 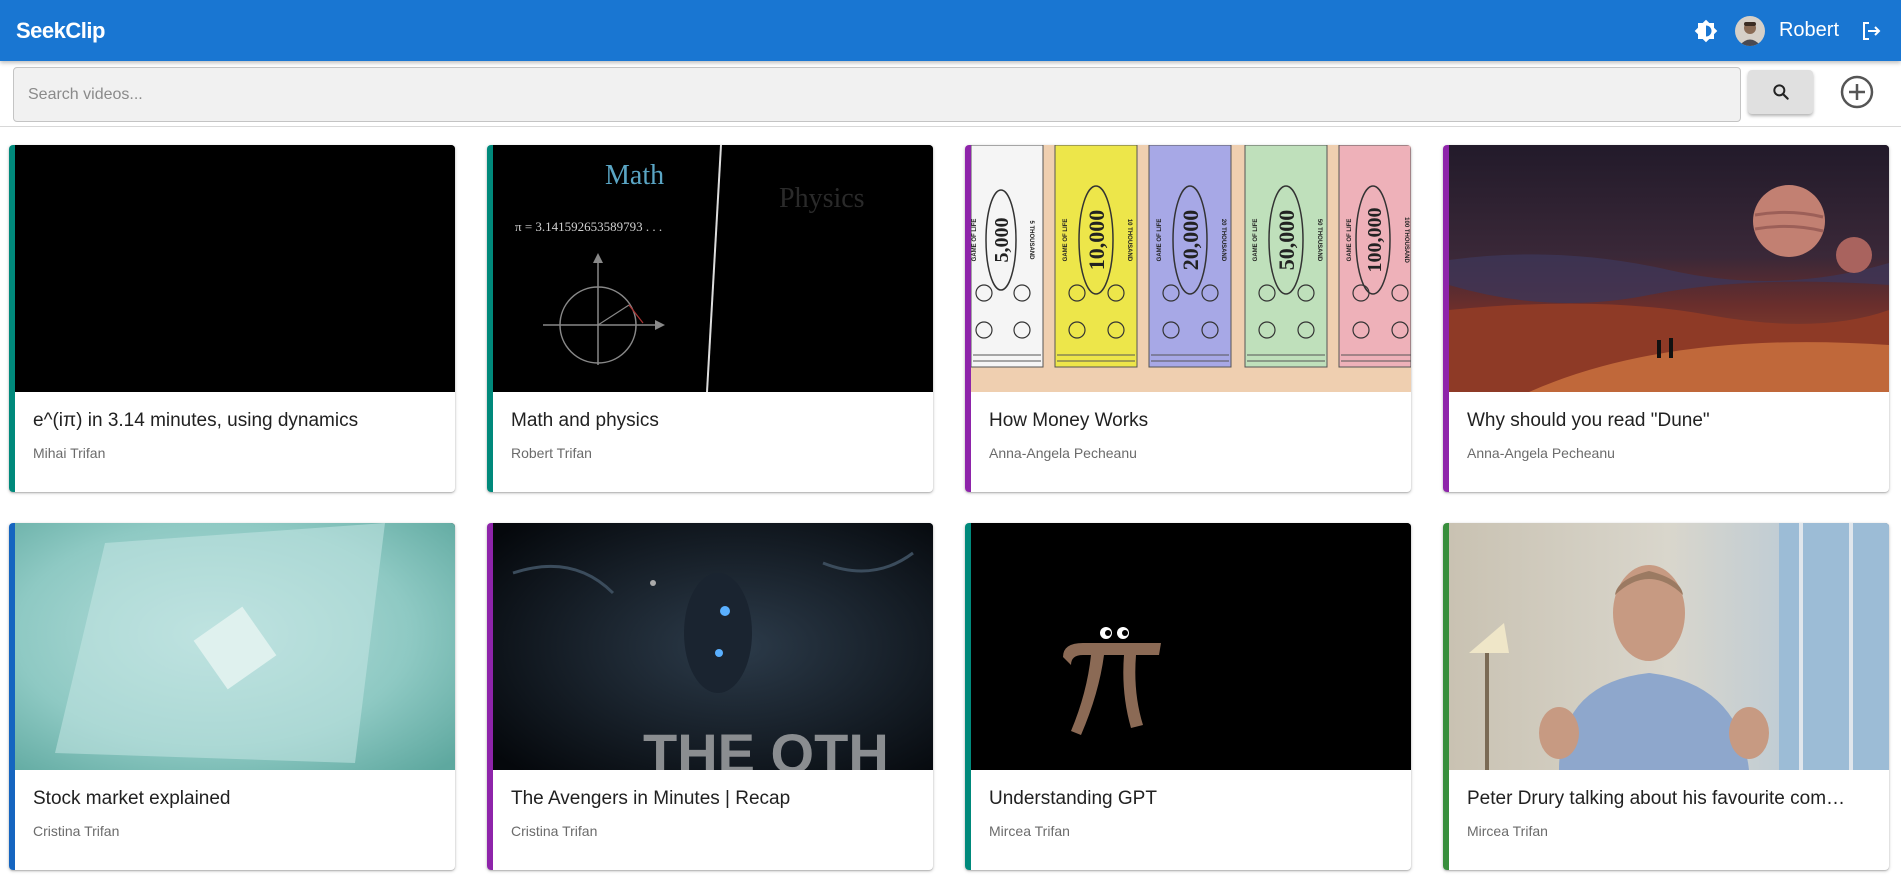 I want to click on add-video-button, so click(x=1857, y=92).